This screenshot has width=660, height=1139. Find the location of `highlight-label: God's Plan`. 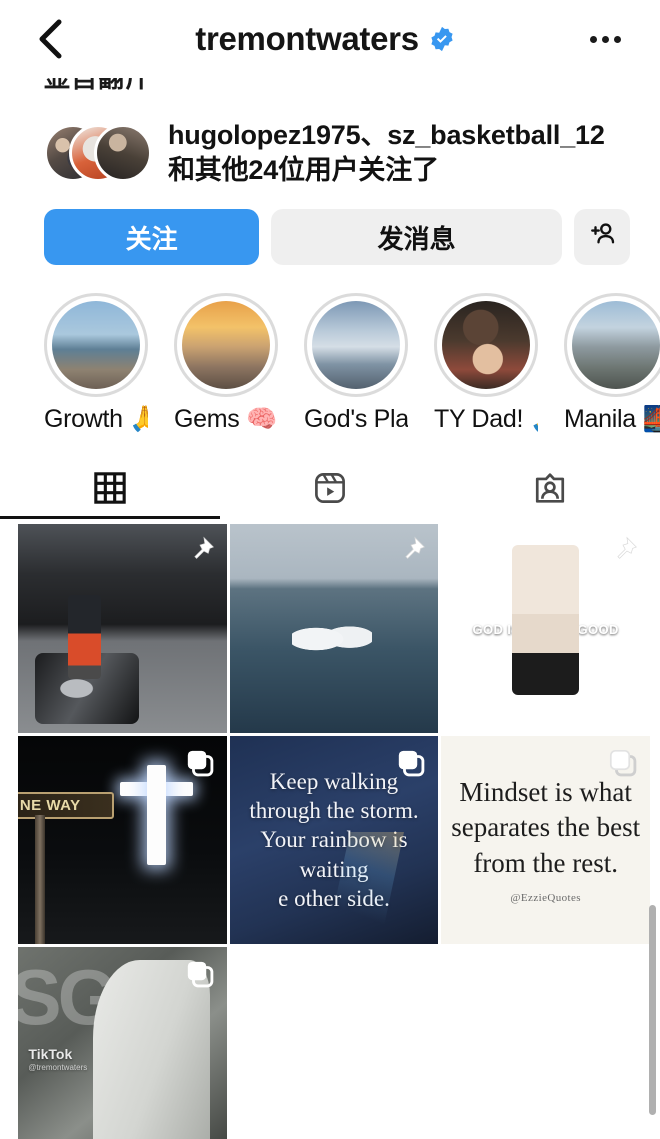

highlight-label: God's Plan is located at coordinates (356, 419).